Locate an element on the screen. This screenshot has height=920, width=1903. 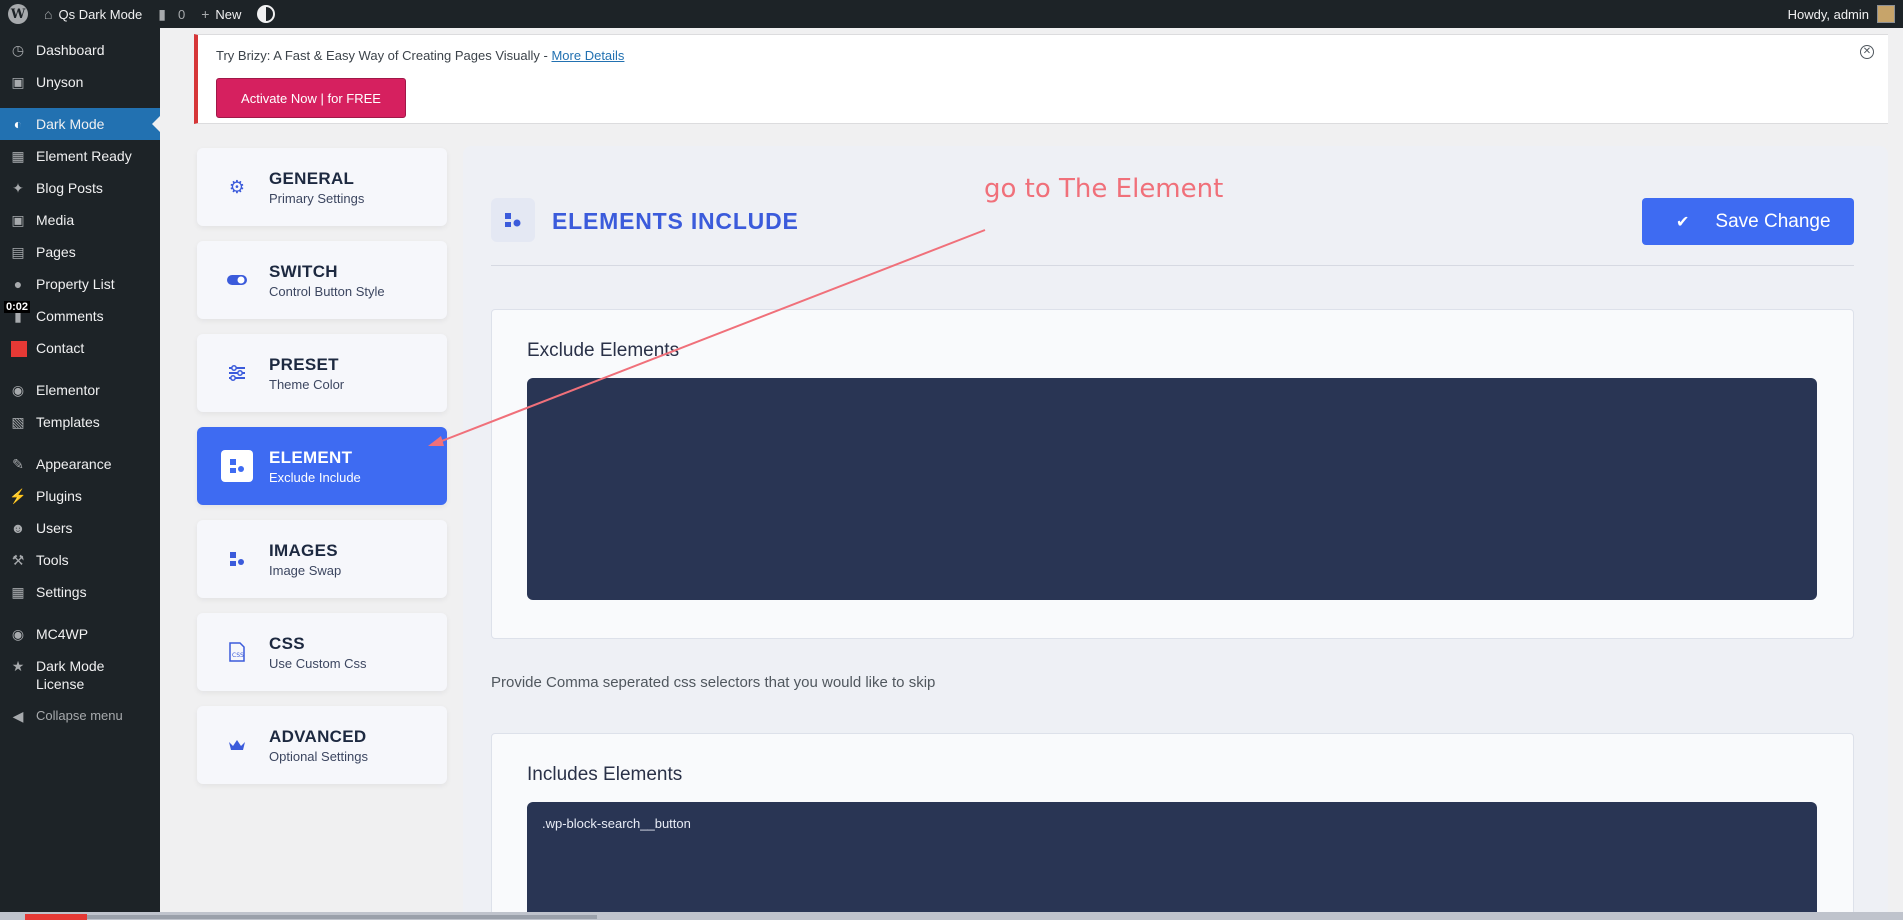
video-buffer is located at coordinates (342, 917).